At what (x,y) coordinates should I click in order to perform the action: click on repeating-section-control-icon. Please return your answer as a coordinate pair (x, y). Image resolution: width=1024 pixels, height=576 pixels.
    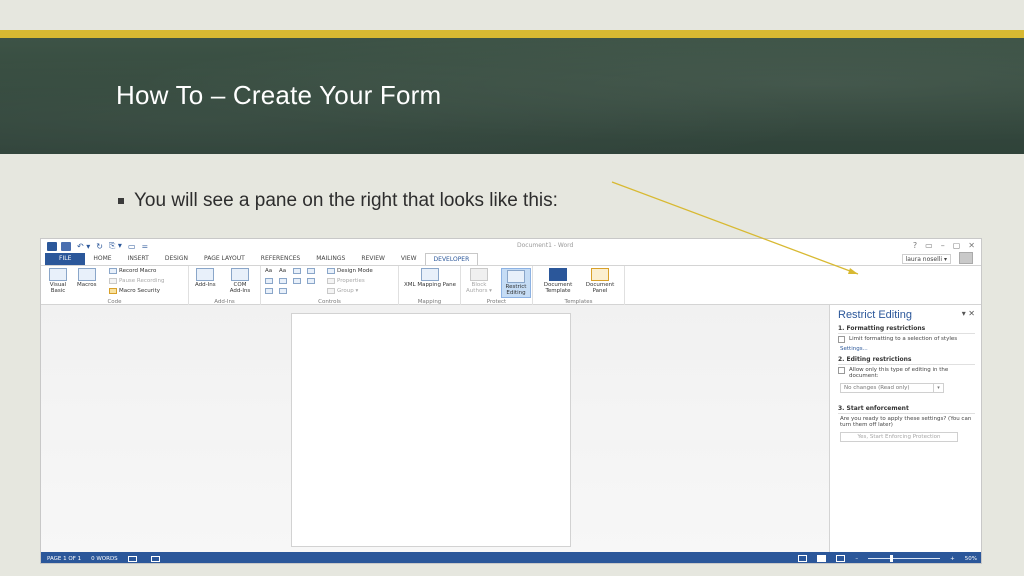
    Looking at the image, I should click on (270, 291).